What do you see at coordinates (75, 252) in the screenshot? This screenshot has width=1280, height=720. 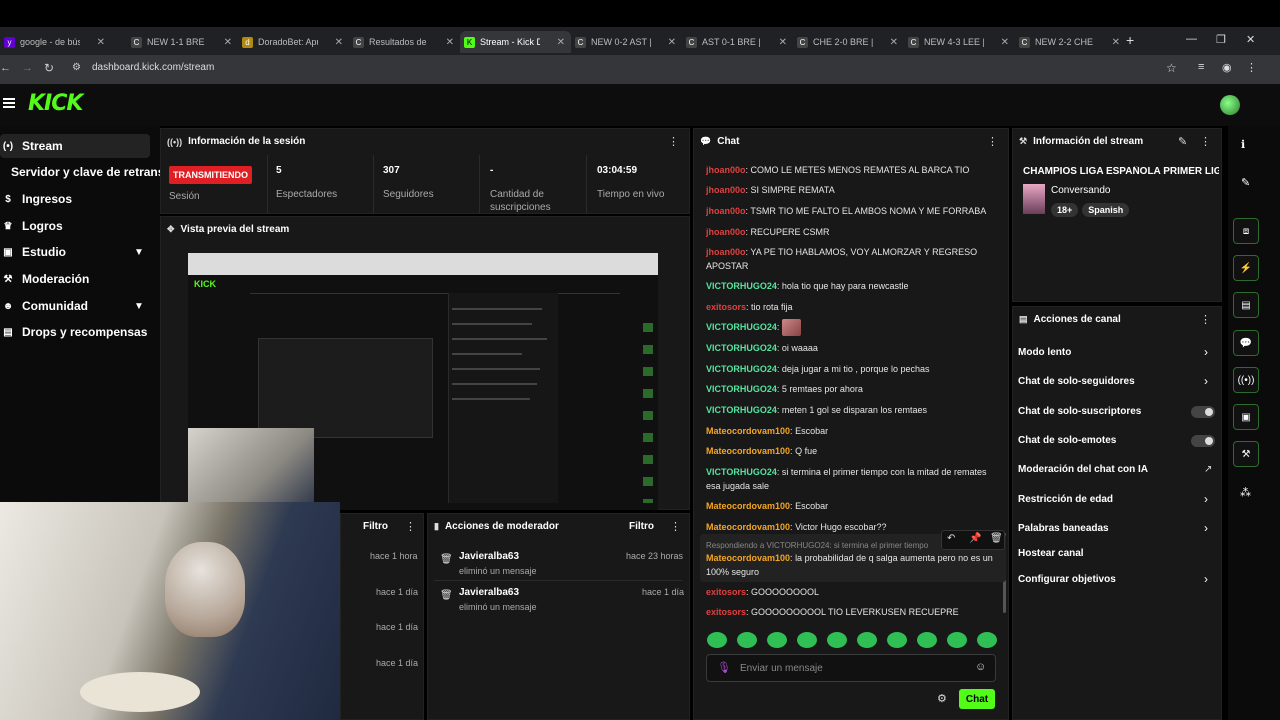 I see `sidebar-item-estudio: ▣ Estudio ▼` at bounding box center [75, 252].